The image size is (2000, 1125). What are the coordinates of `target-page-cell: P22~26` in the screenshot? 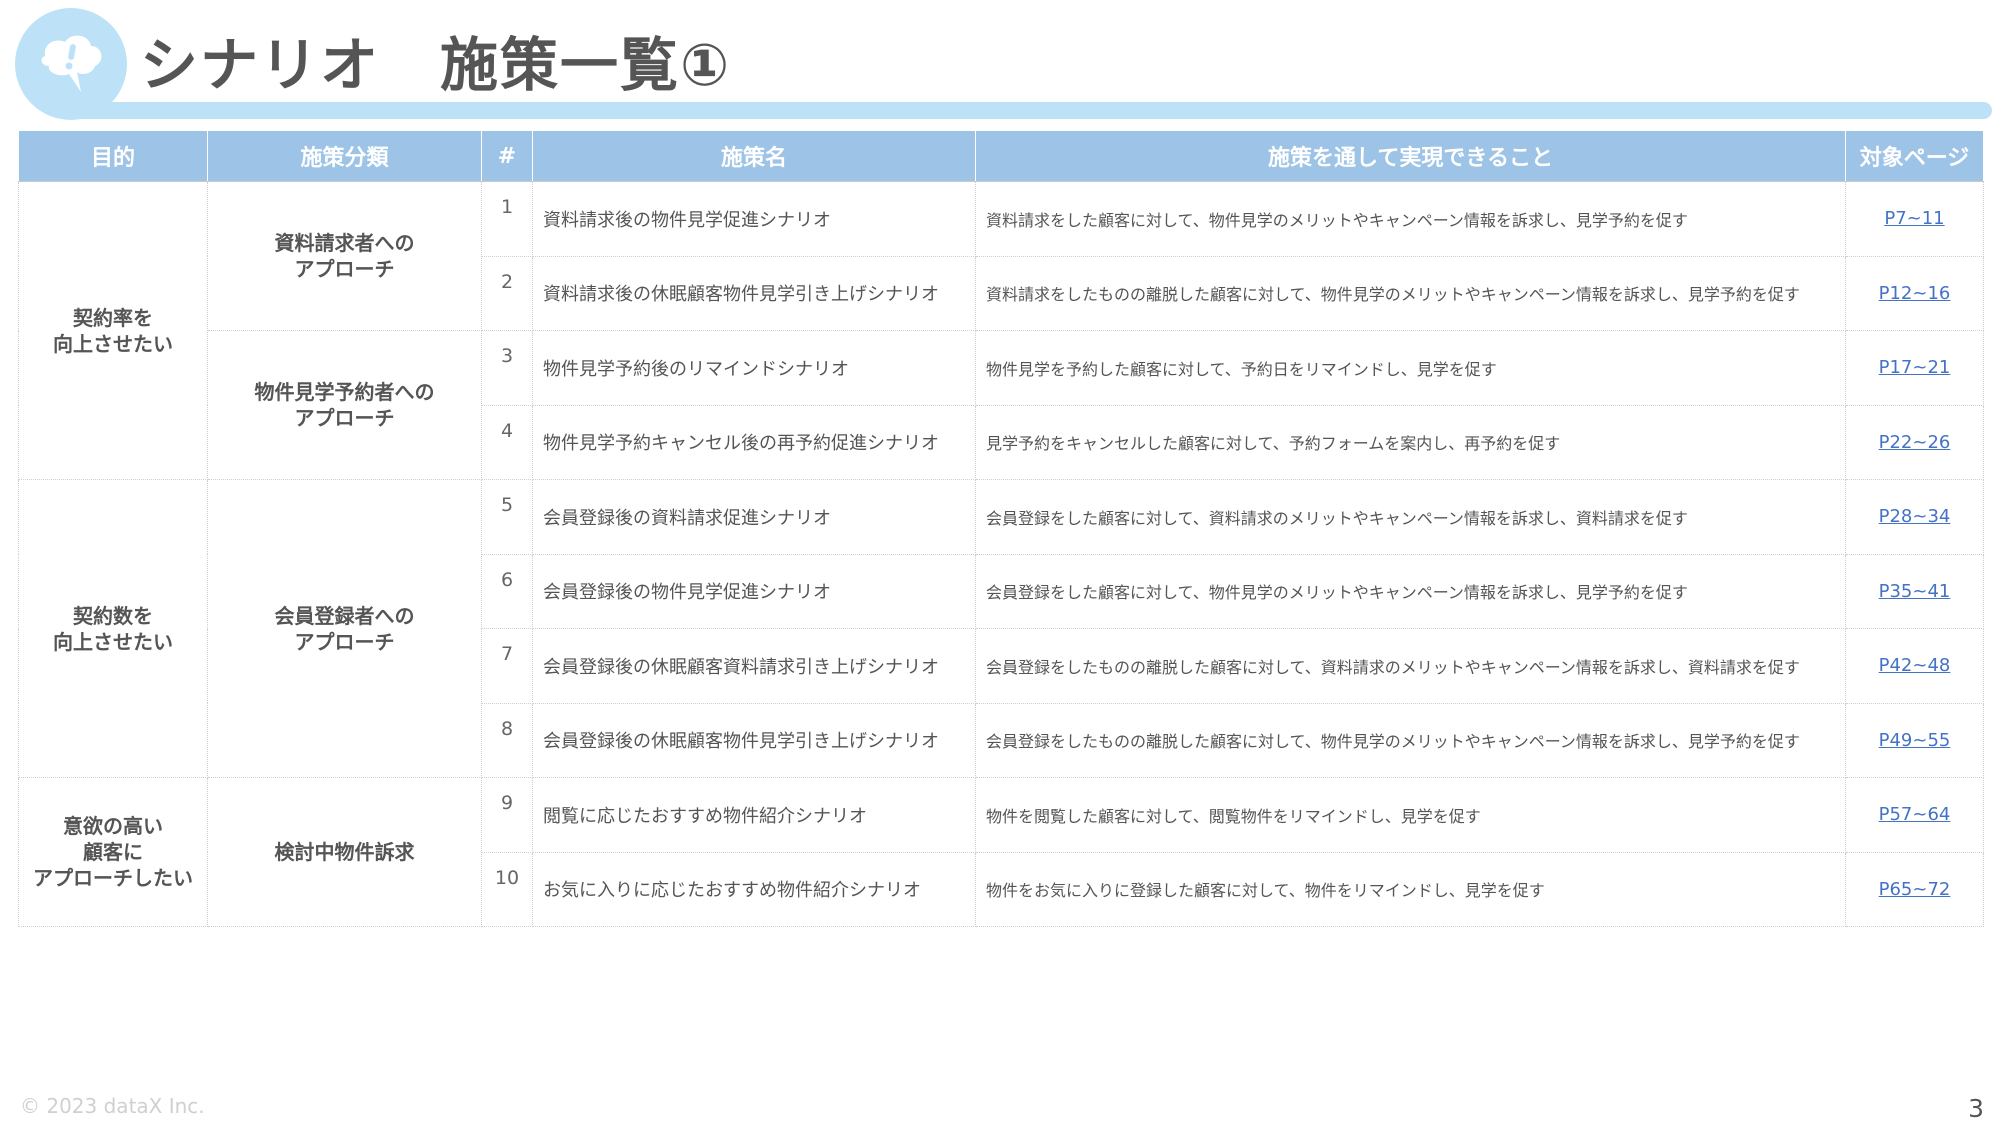 It's located at (1914, 442).